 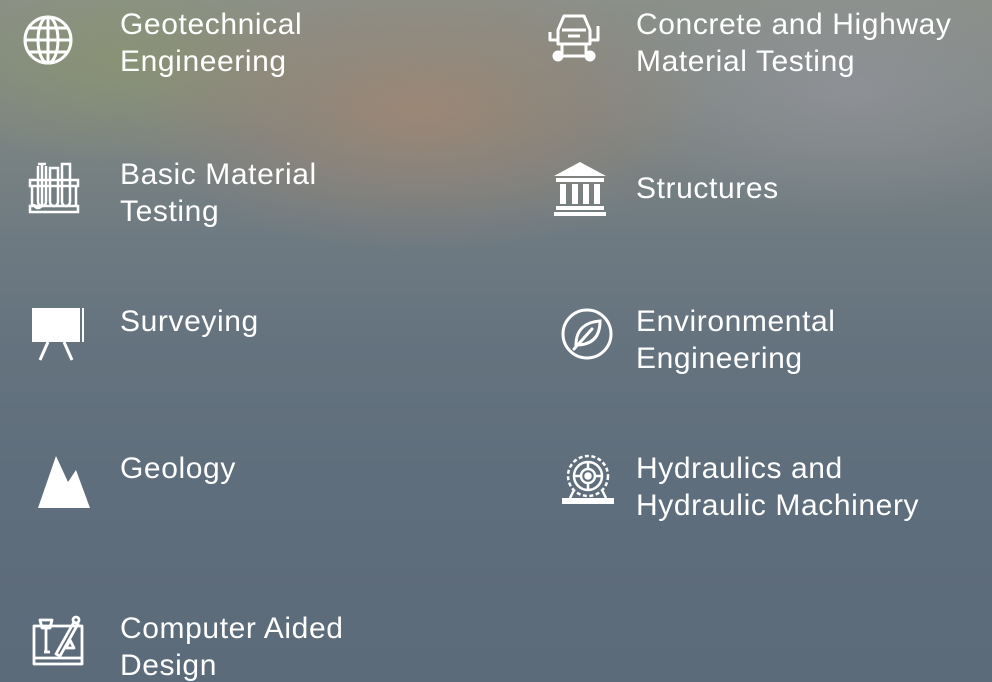 What do you see at coordinates (178, 468) in the screenshot?
I see `category-label: Geology` at bounding box center [178, 468].